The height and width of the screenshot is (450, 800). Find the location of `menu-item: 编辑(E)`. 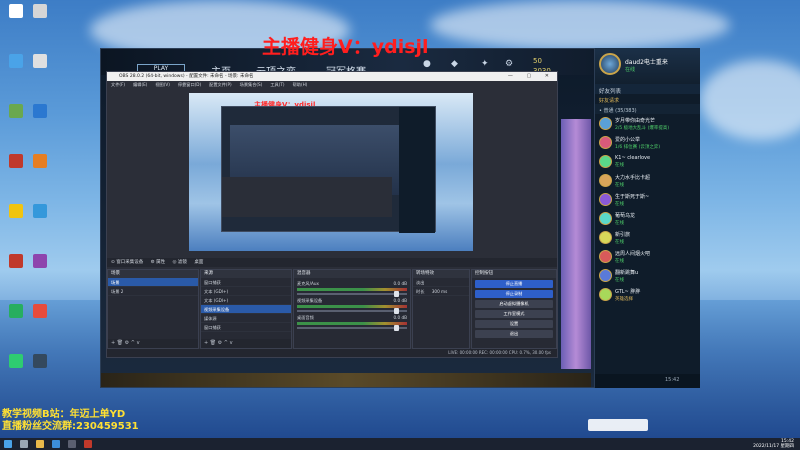

menu-item: 编辑(E) is located at coordinates (140, 84).